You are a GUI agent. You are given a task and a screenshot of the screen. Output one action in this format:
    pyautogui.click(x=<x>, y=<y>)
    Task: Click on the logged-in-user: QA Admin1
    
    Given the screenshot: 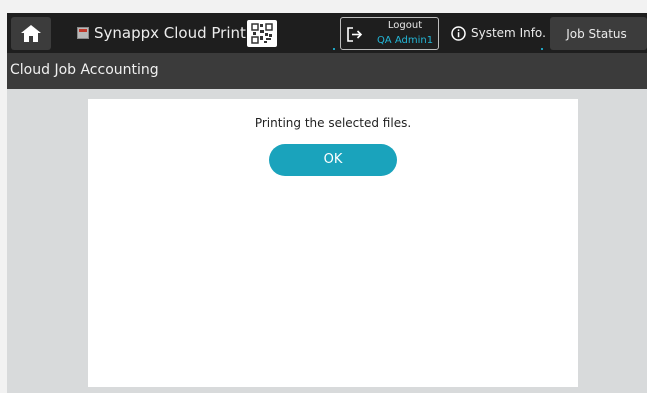 What is the action you would take?
    pyautogui.click(x=405, y=40)
    